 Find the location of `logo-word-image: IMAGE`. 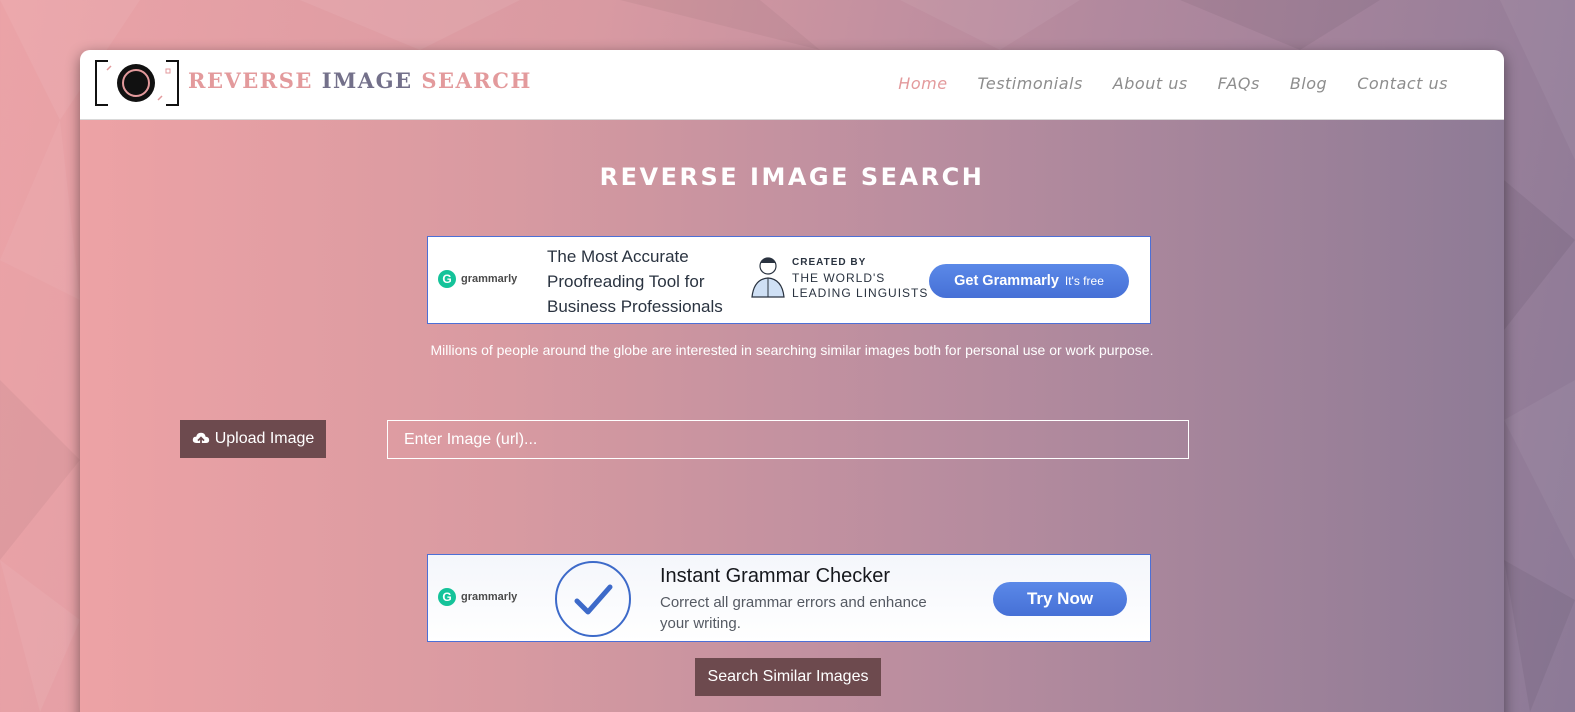

logo-word-image: IMAGE is located at coordinates (367, 80).